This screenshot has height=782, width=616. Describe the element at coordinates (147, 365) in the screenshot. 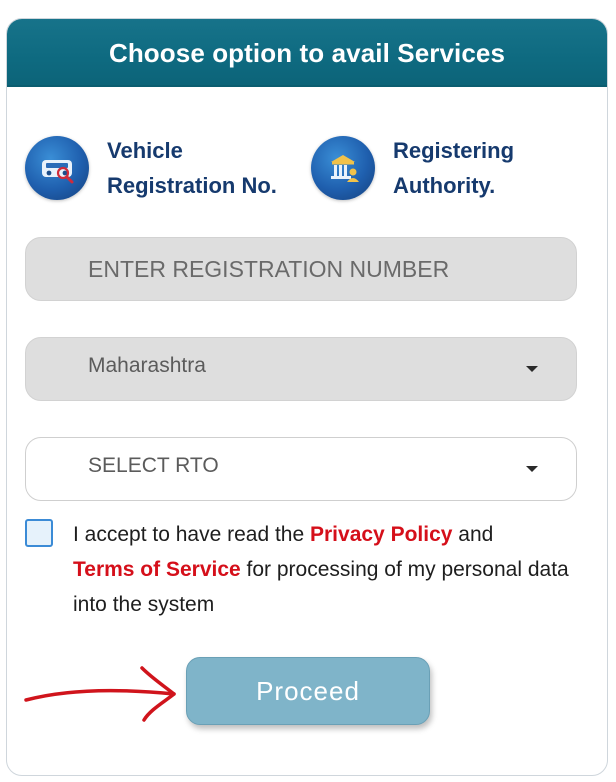

I see `state-select-value: Maharashtra` at that location.